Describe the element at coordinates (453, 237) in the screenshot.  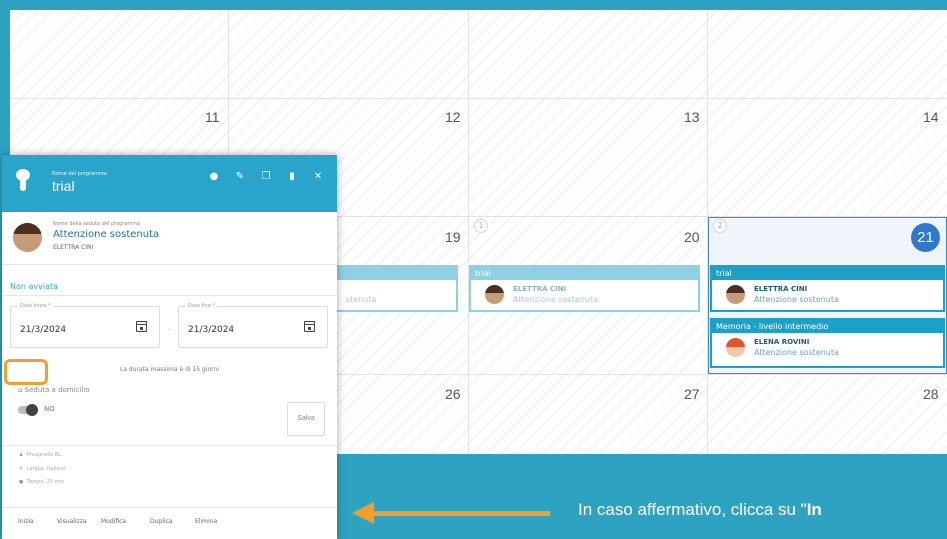
I see `day-number: 19` at that location.